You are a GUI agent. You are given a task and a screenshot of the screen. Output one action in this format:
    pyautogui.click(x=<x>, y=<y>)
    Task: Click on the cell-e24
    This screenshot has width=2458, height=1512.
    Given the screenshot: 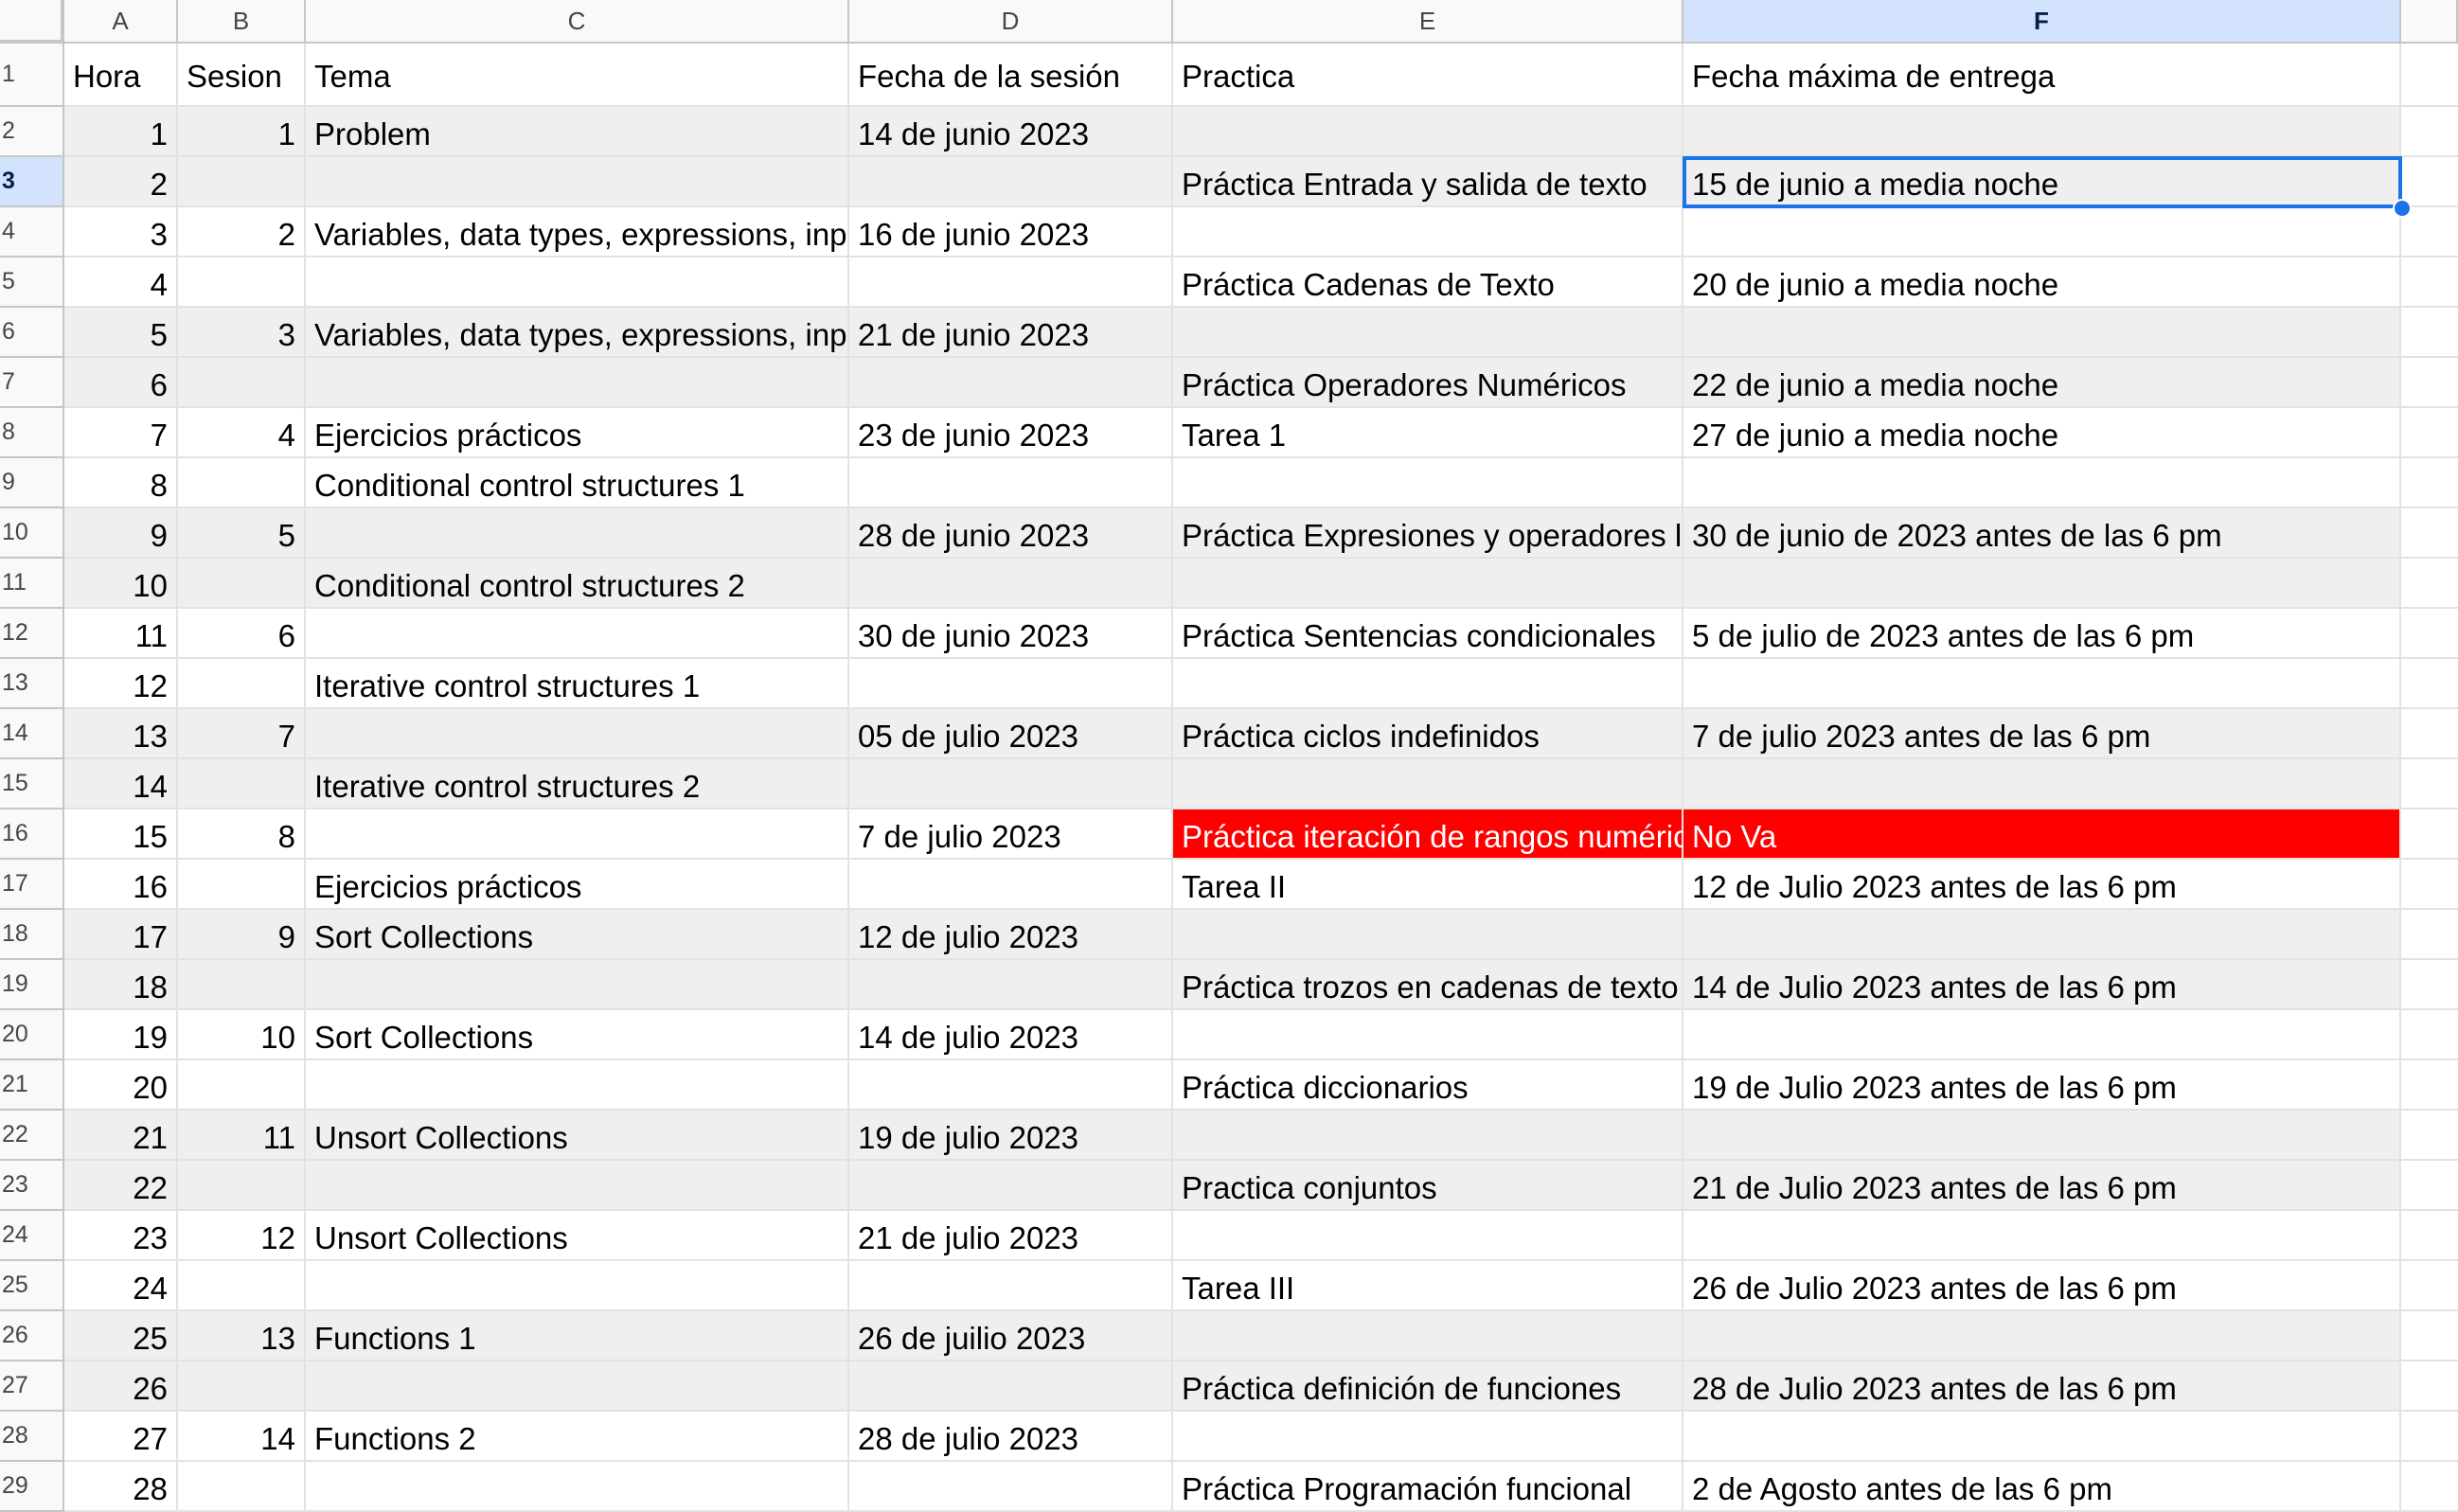 What is the action you would take?
    pyautogui.click(x=1428, y=1236)
    